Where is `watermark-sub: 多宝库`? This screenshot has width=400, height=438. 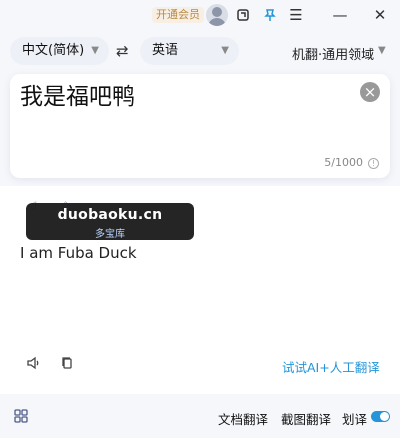 watermark-sub: 多宝库 is located at coordinates (110, 234).